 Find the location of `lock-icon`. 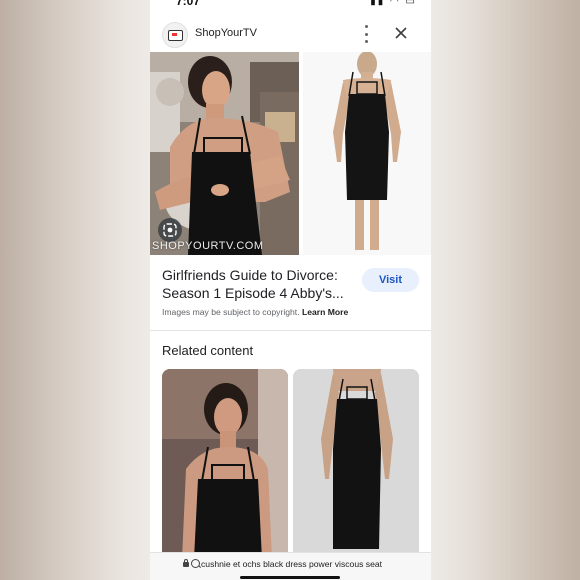

lock-icon is located at coordinates (186, 563).